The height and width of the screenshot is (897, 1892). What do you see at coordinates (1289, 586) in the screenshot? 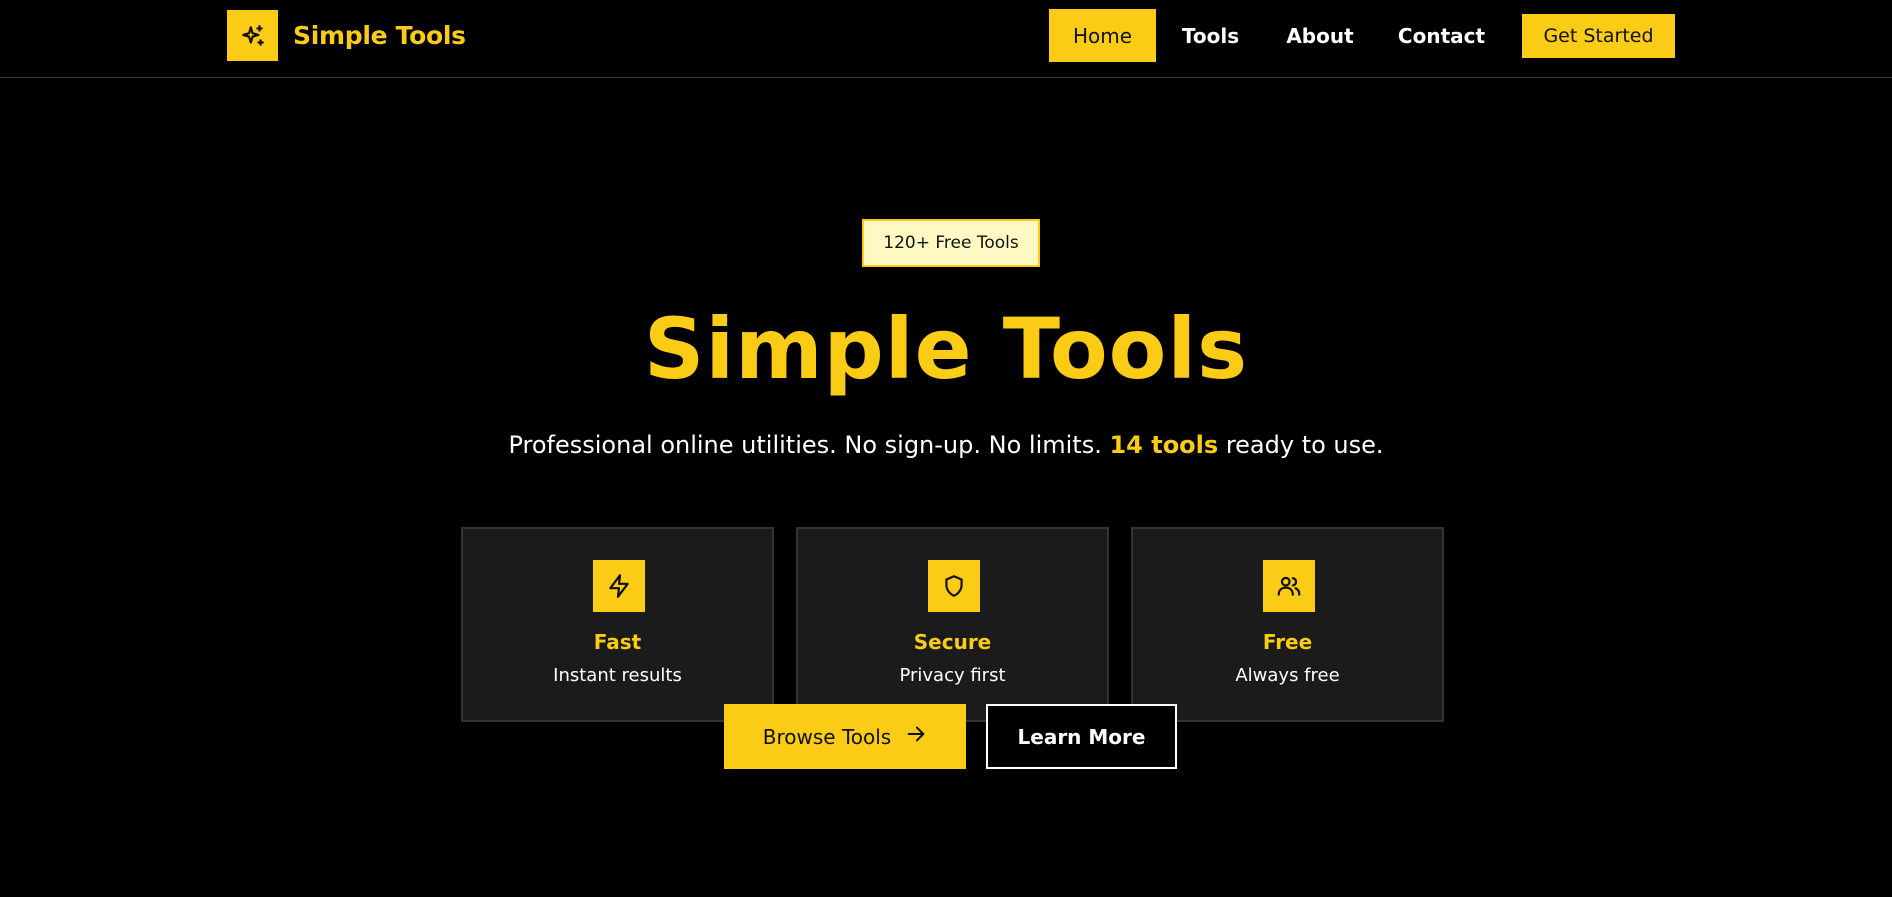
I see `users-icon` at bounding box center [1289, 586].